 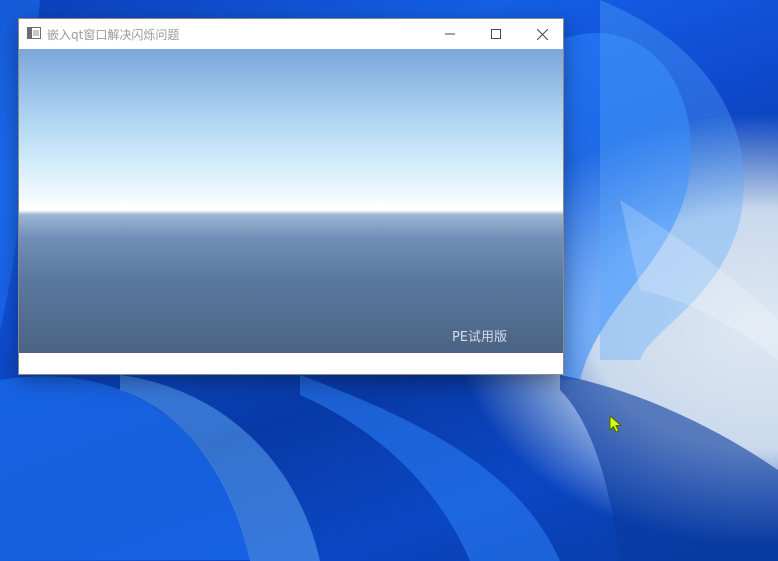 I want to click on maximize-button, so click(x=496, y=34).